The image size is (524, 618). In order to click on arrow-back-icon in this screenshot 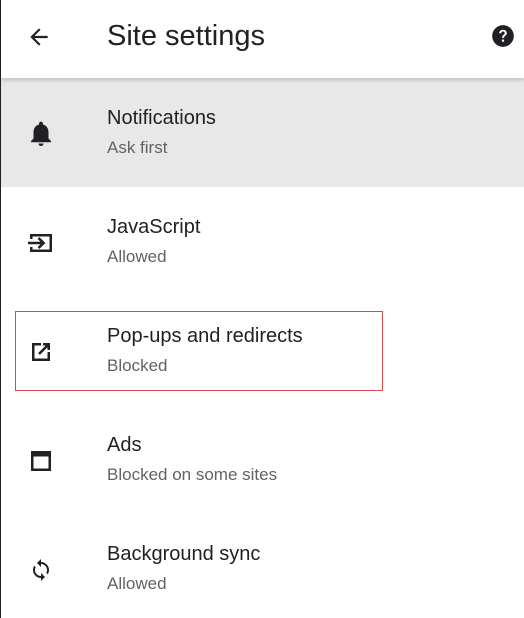, I will do `click(39, 37)`.